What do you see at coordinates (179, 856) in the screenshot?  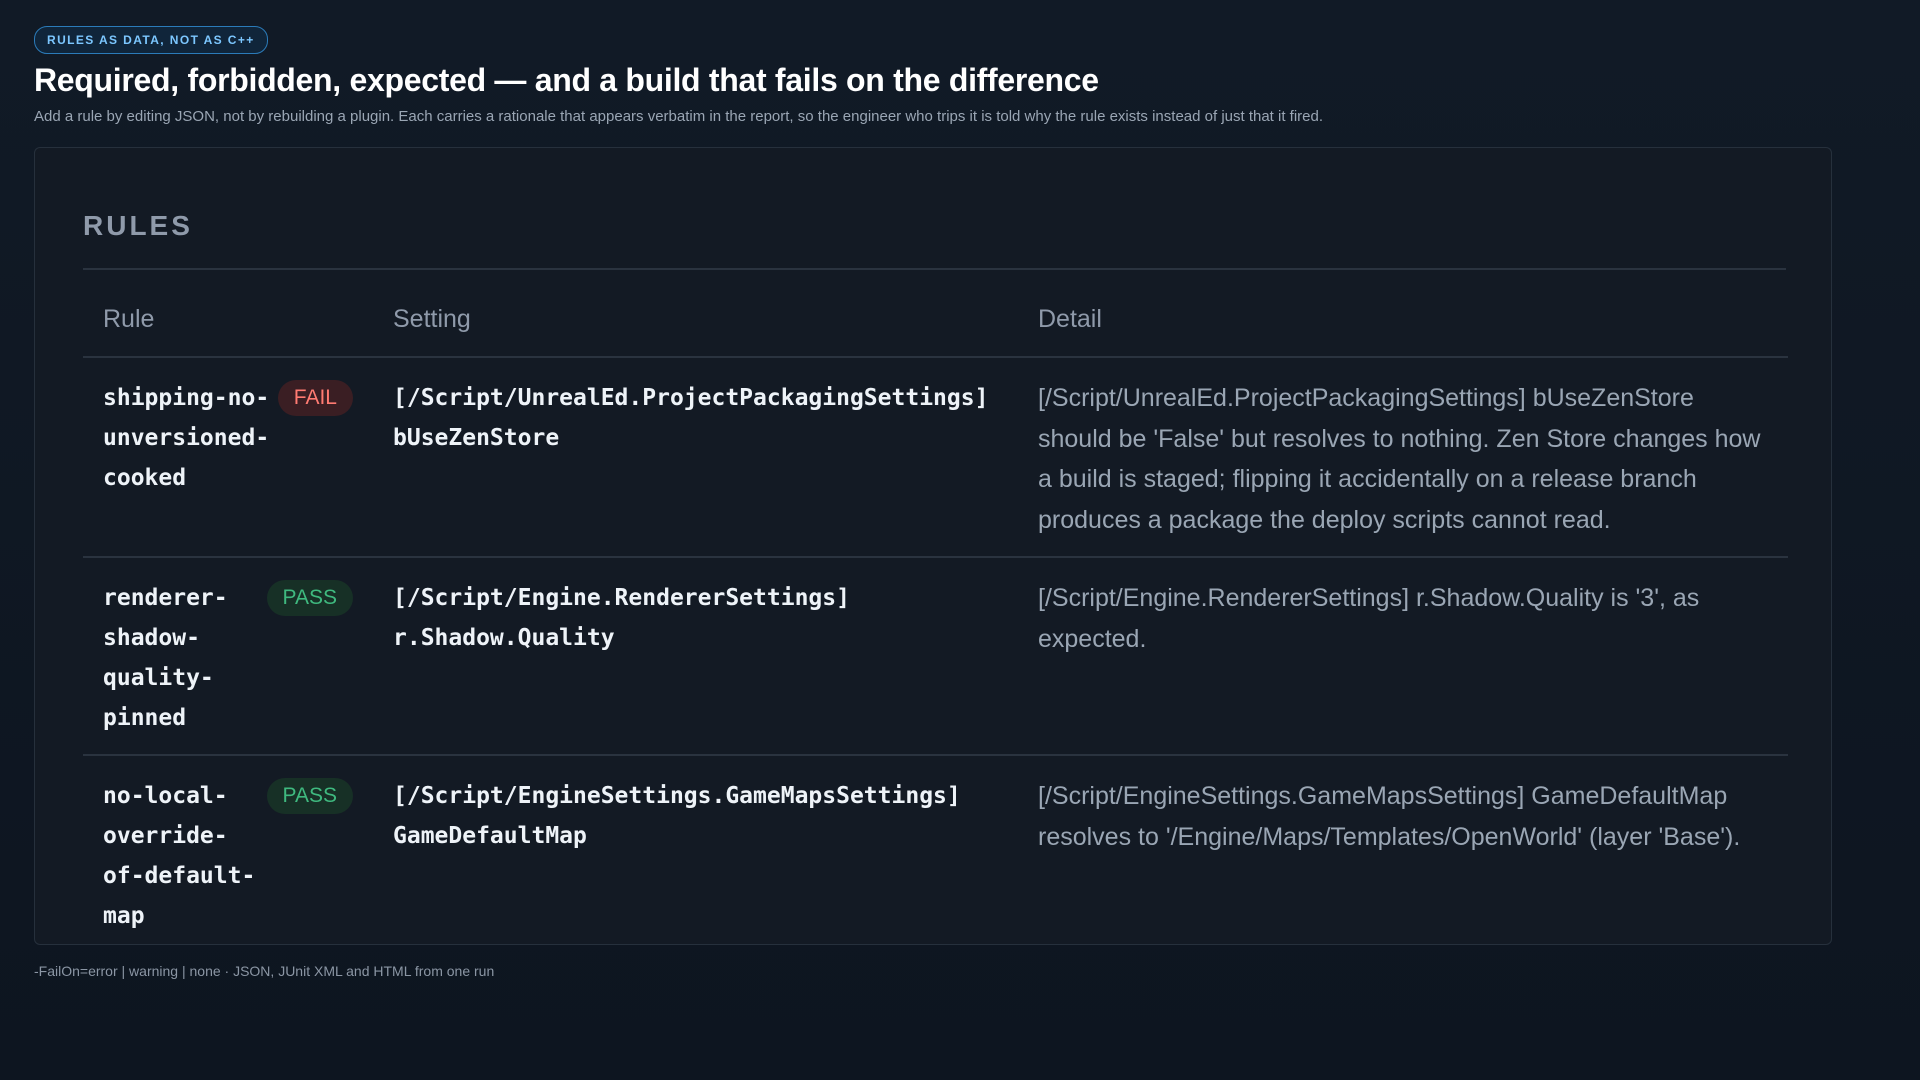 I see `rule-name: no-local-override-of-default-map` at bounding box center [179, 856].